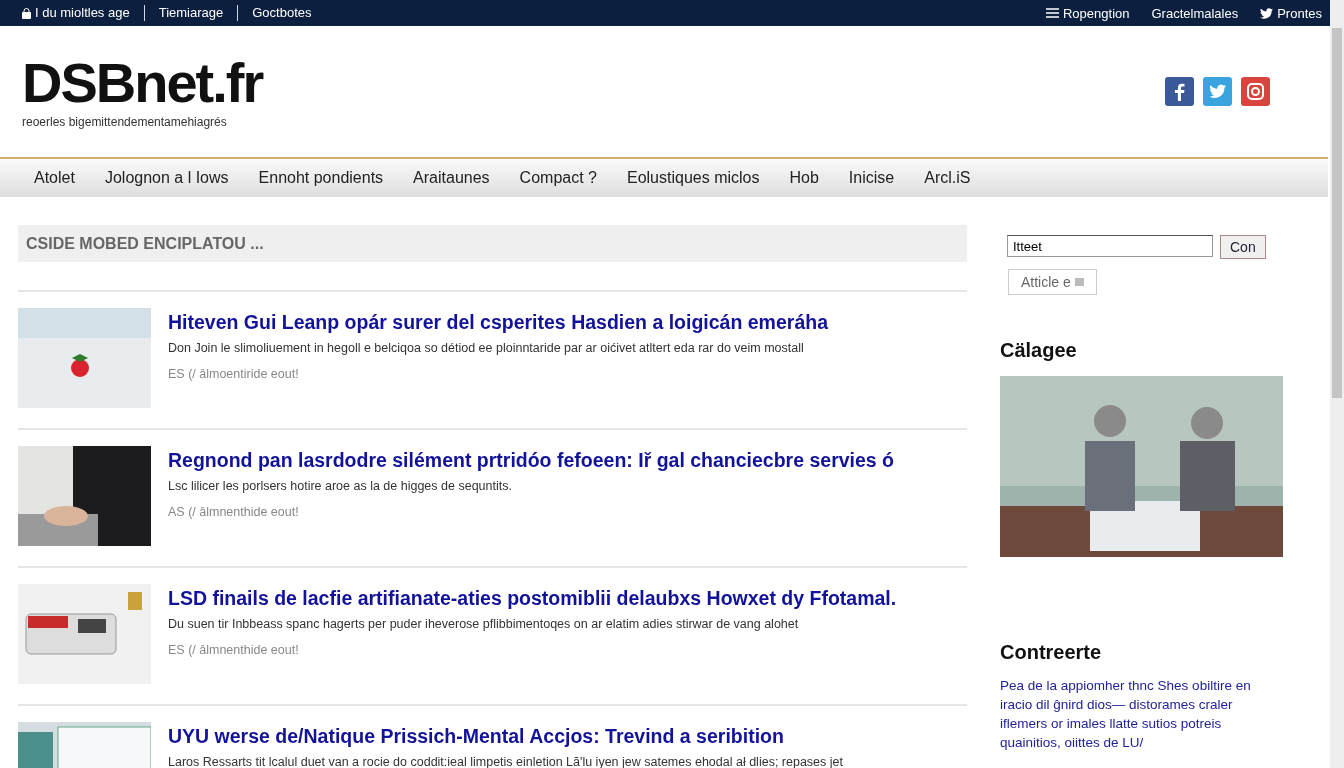  Describe the element at coordinates (1126, 714) in the screenshot. I see `links-paragraph: Pea de la appiomher thnc Shes obiltire en iracio dil ĝnird dios— distorames craler iflemers or imales llatte sutios potreis quainitios, oiittes de LU/` at that location.